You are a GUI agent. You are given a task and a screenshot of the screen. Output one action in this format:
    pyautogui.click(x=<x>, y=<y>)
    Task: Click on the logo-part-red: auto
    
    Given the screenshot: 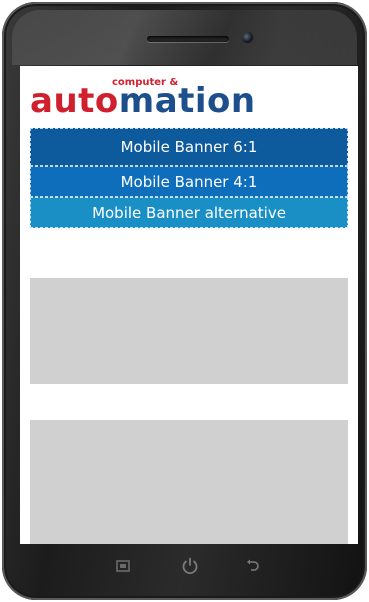 What is the action you would take?
    pyautogui.click(x=74, y=101)
    